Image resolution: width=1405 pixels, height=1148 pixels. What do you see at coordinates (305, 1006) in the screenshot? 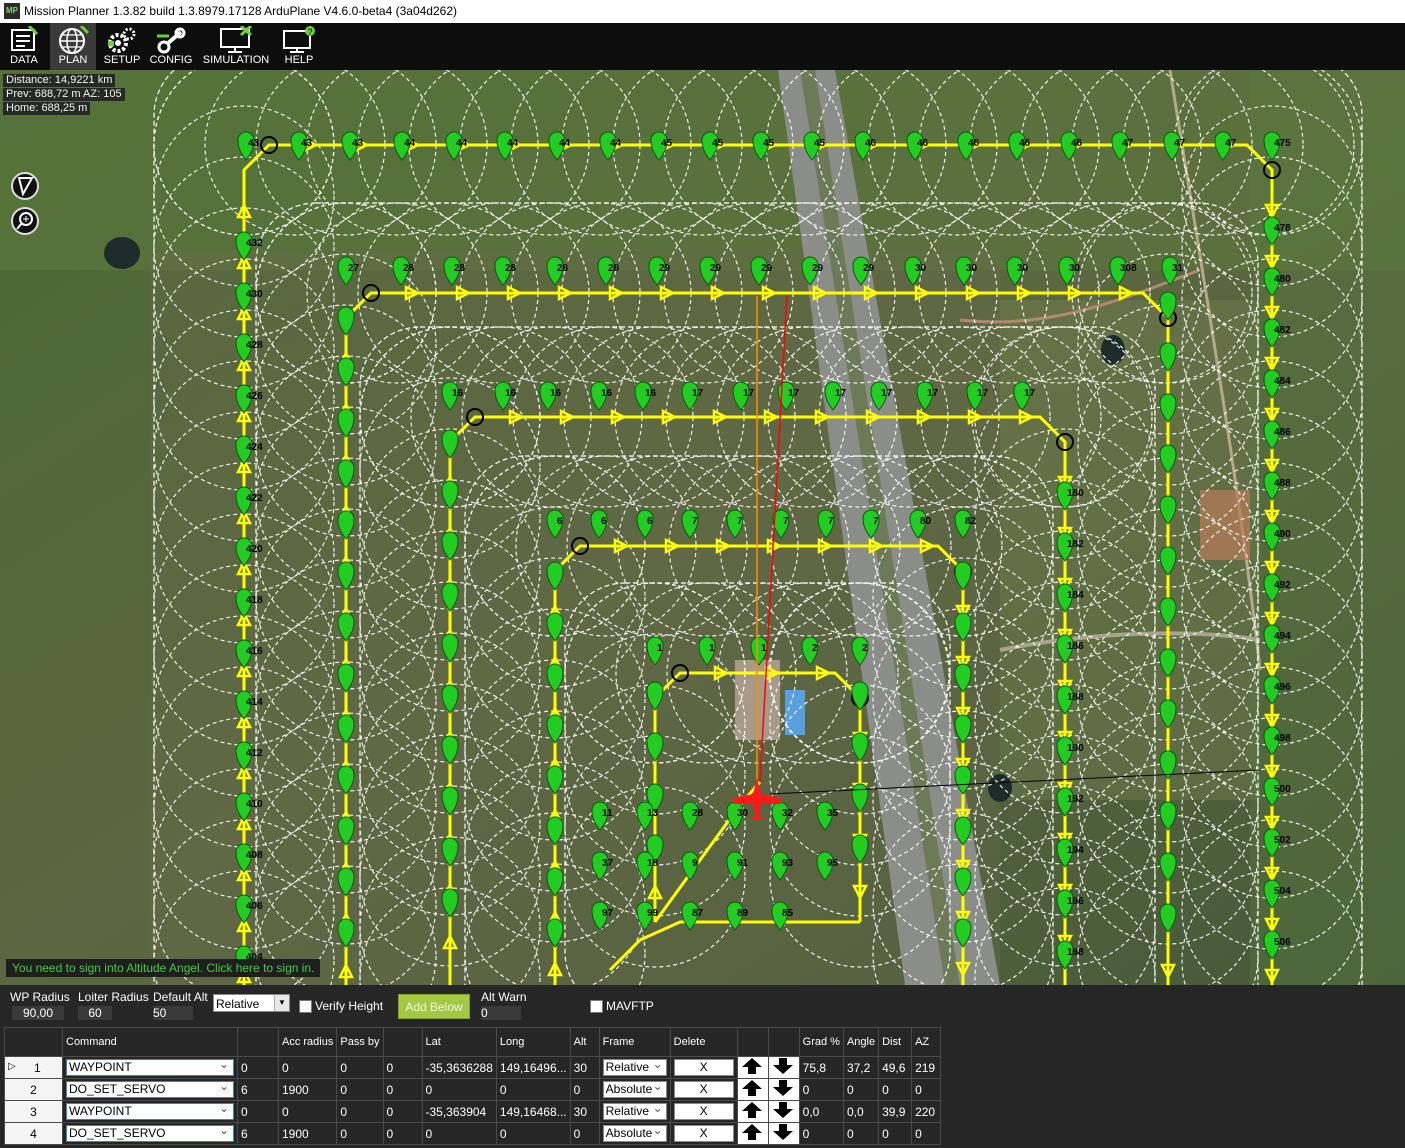
I see `verify-height-checkbox` at bounding box center [305, 1006].